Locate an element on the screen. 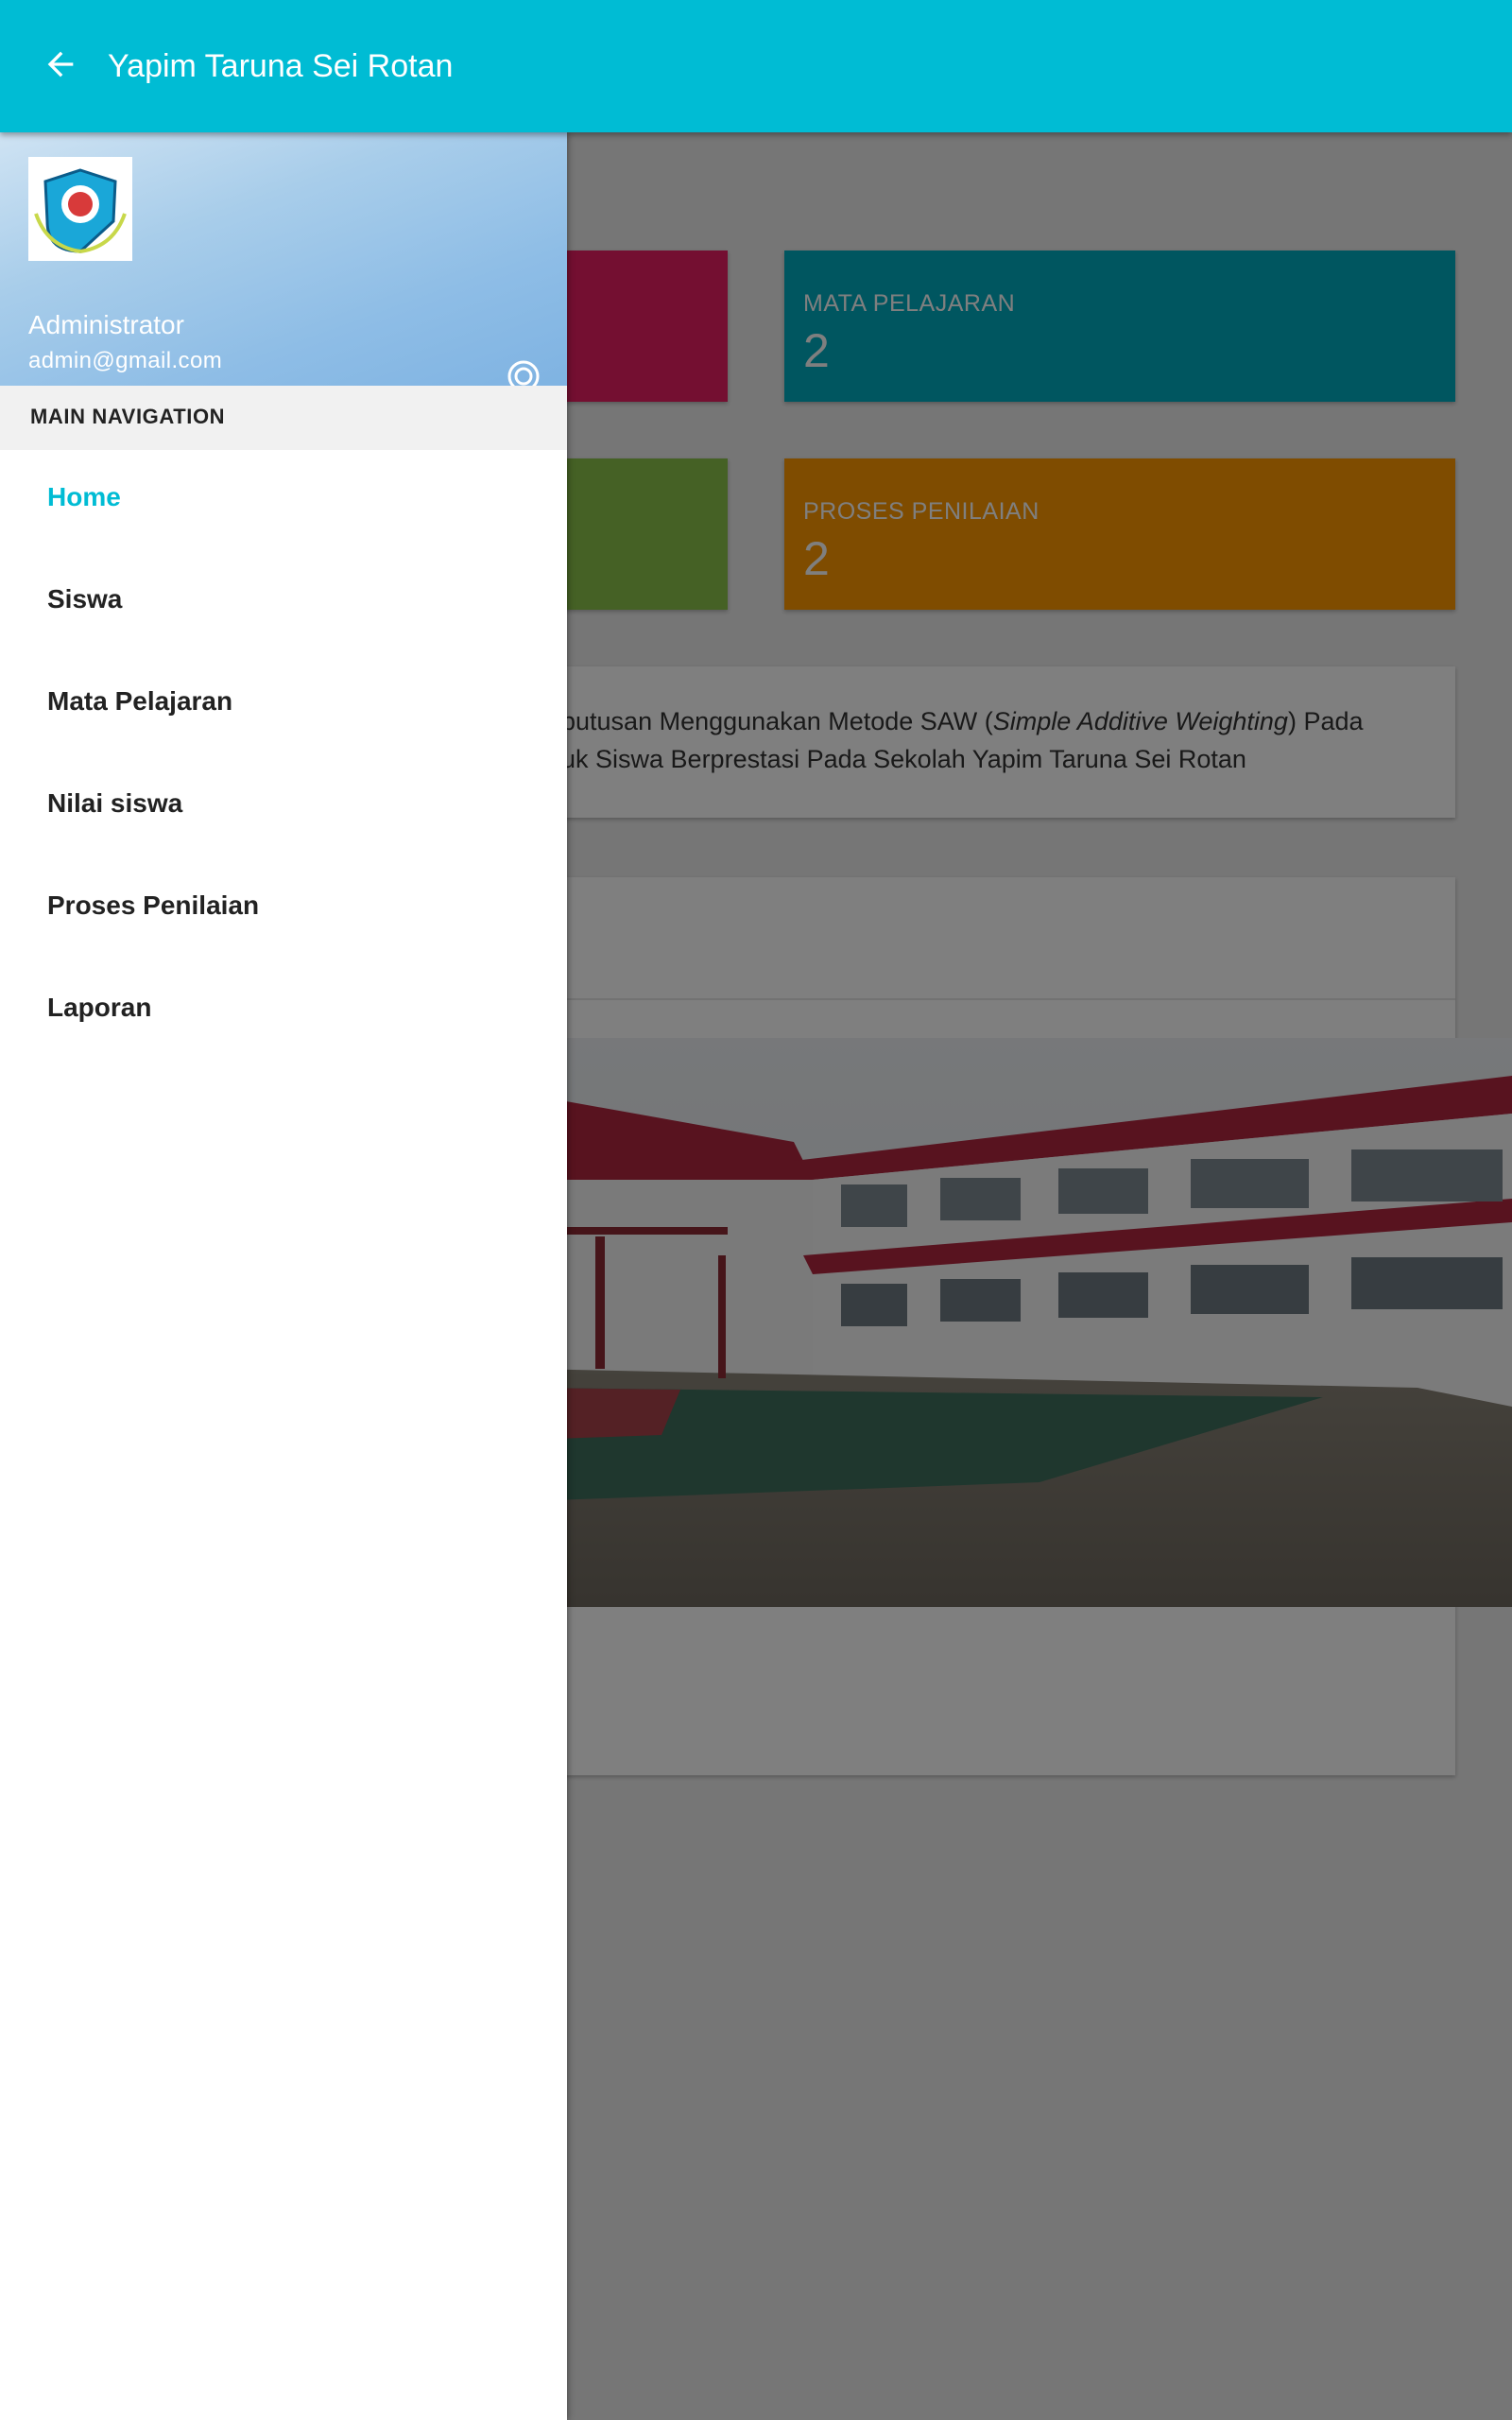 The image size is (1512, 2420). nav-item-proses-penilaian: Proses Penilaian is located at coordinates (283, 909).